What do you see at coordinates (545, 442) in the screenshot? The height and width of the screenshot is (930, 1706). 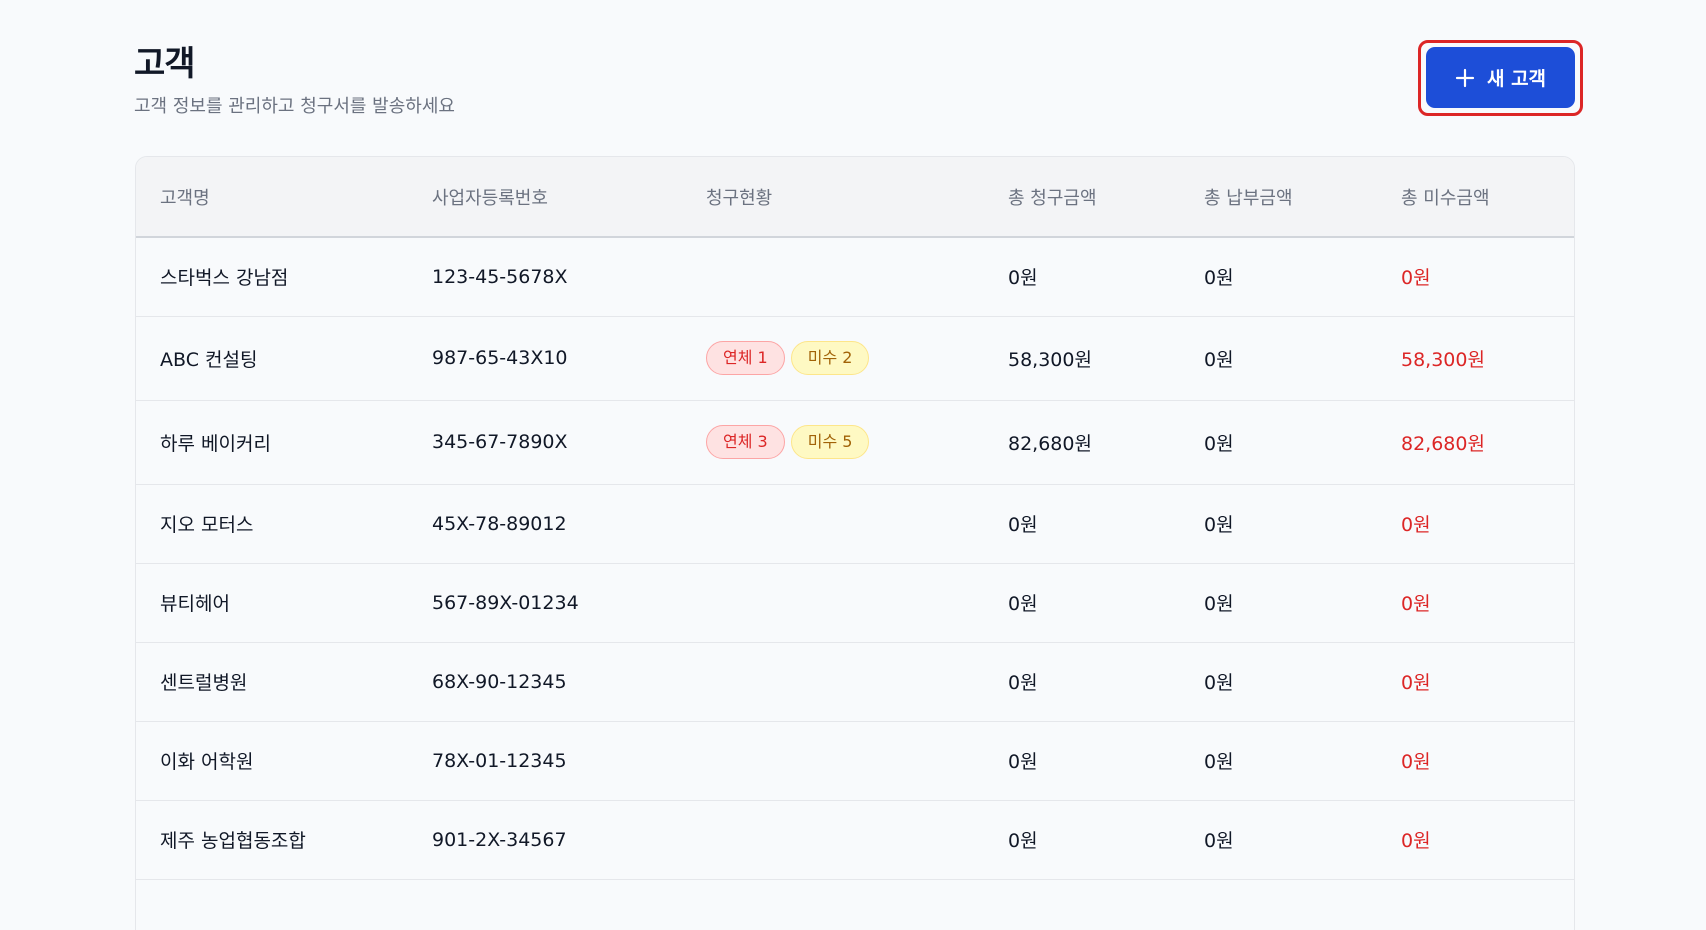 I see `reg-no-cell: 345-67-7890X` at bounding box center [545, 442].